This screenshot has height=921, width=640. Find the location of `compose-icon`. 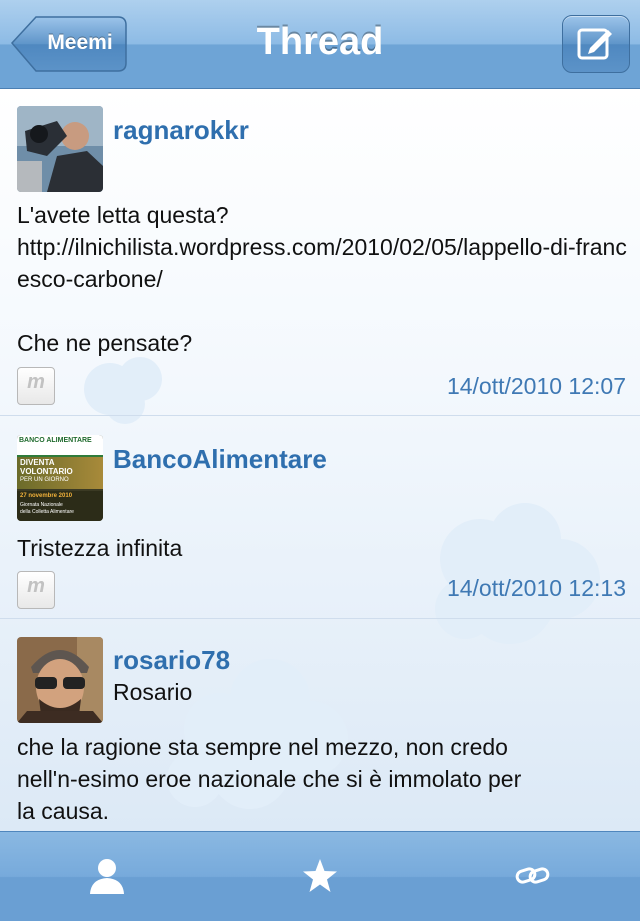

compose-icon is located at coordinates (594, 44).